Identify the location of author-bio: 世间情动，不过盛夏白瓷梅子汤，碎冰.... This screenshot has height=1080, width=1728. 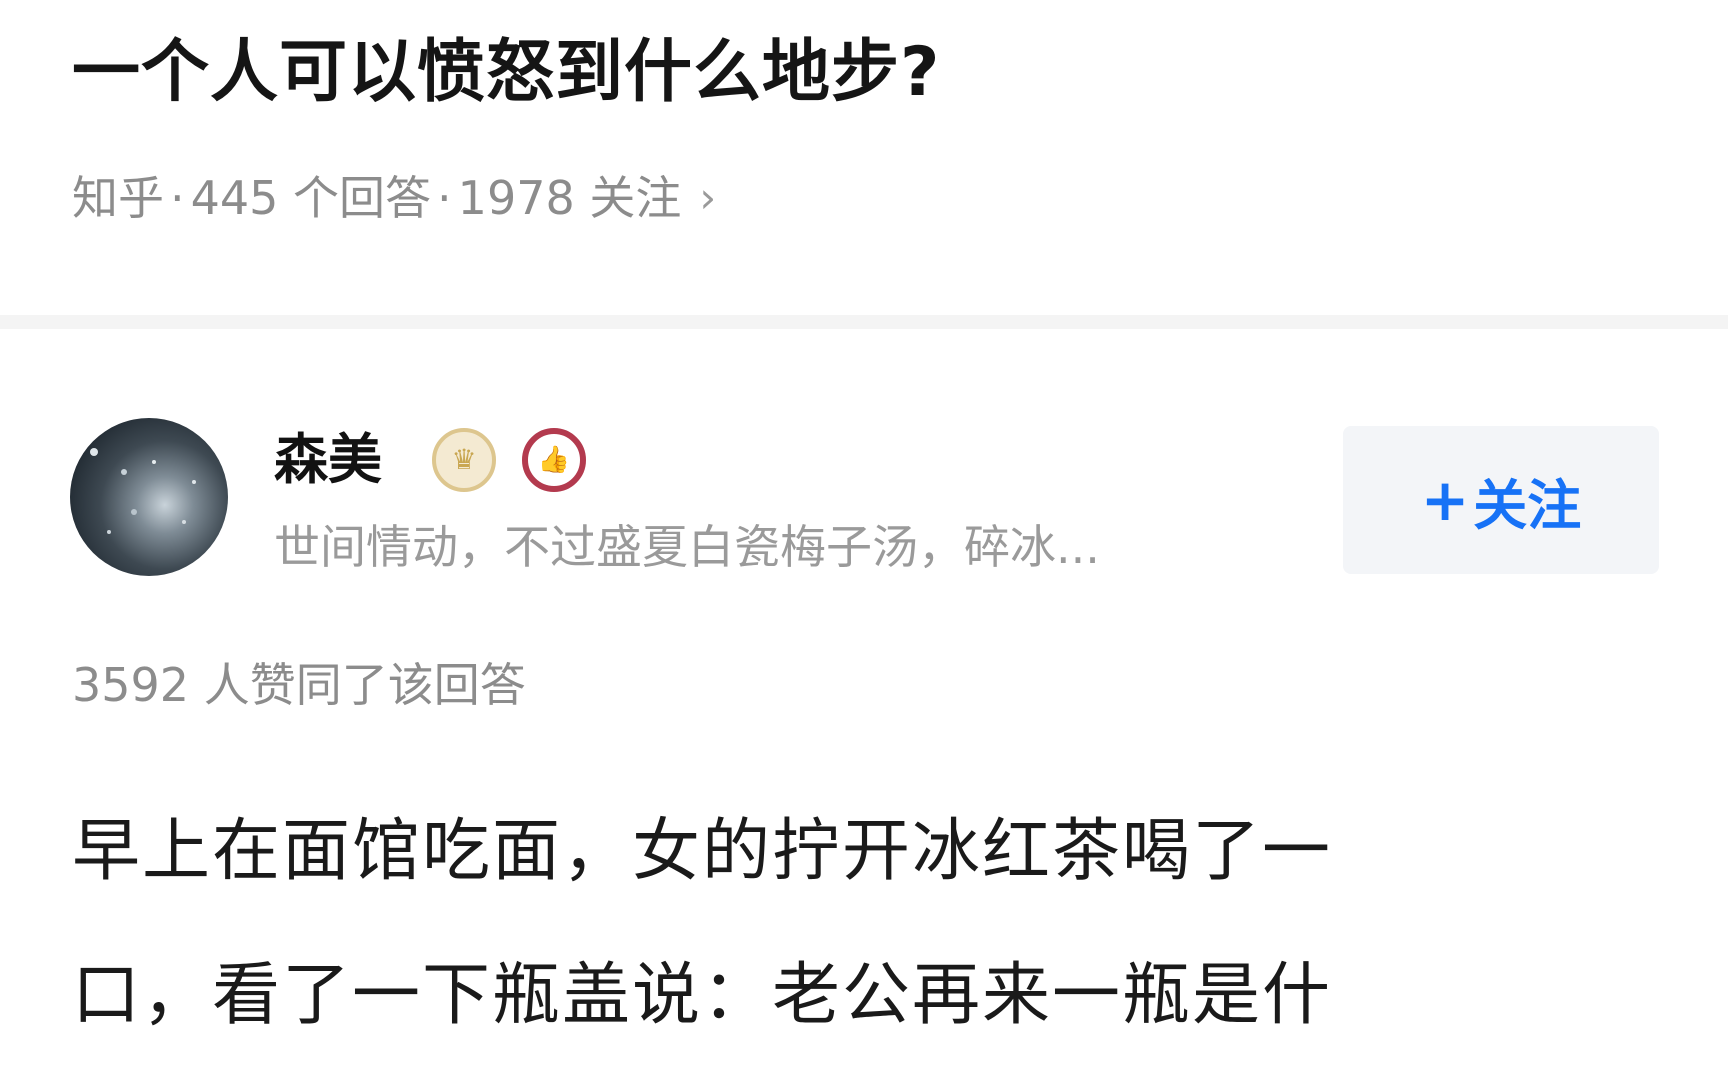
(687, 547).